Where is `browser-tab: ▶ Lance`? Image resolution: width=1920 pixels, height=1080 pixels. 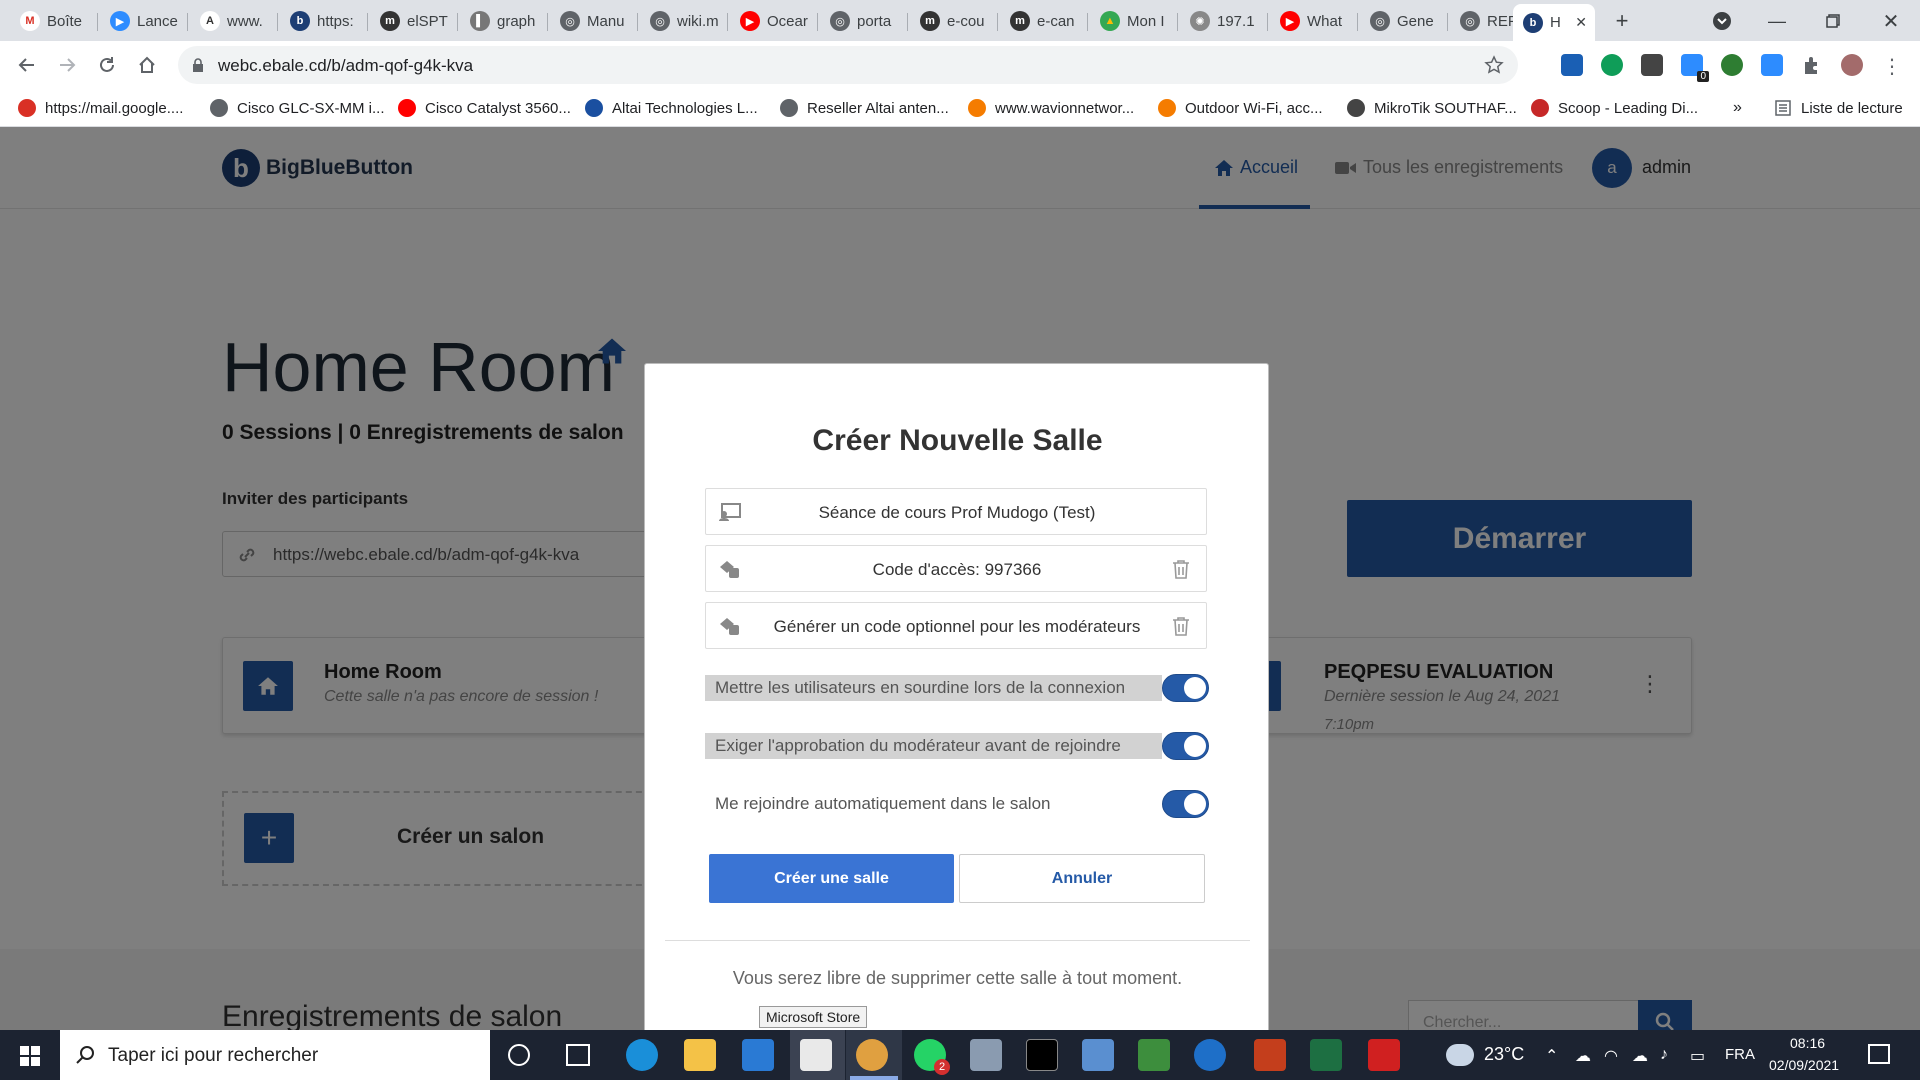 browser-tab: ▶ Lance is located at coordinates (144, 21).